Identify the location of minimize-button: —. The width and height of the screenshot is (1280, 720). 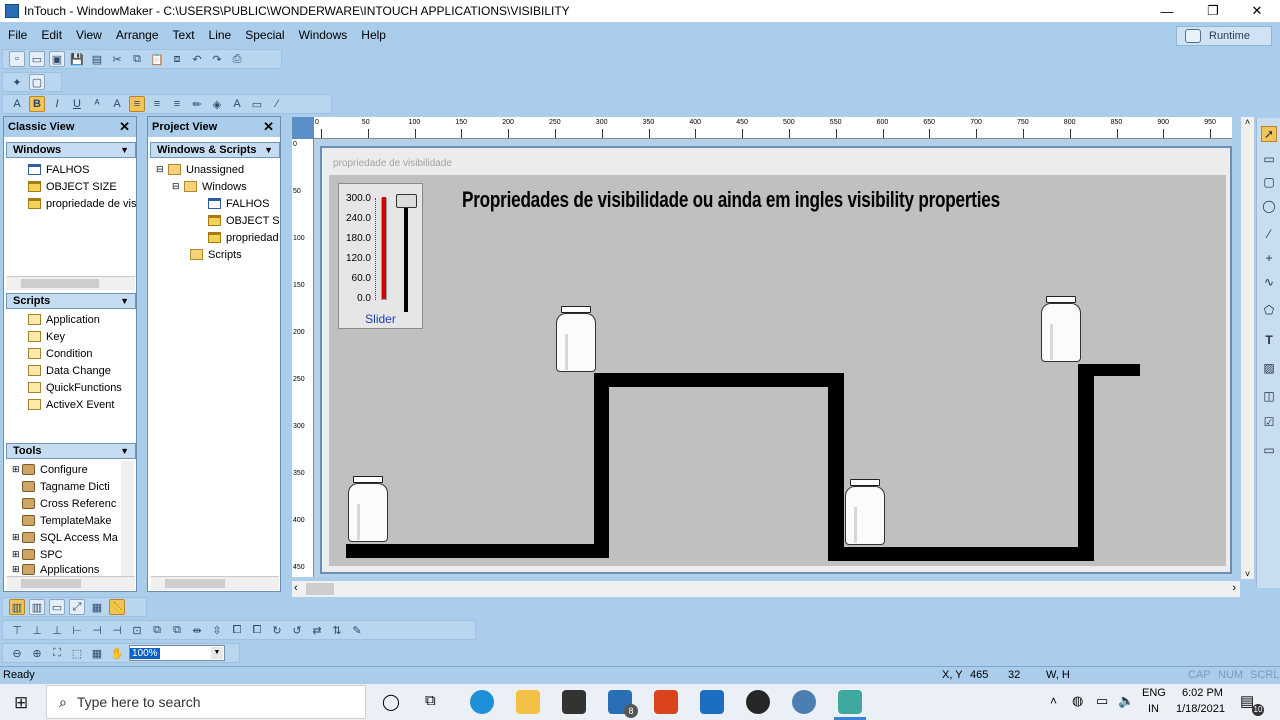
(1167, 11).